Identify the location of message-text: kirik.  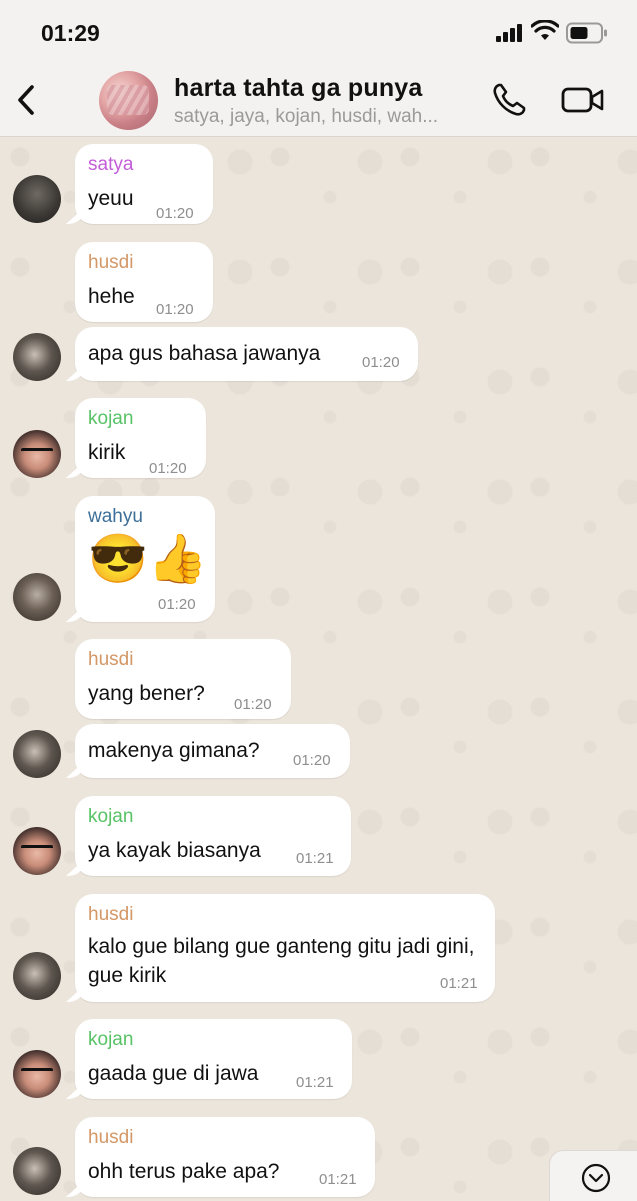
(107, 452).